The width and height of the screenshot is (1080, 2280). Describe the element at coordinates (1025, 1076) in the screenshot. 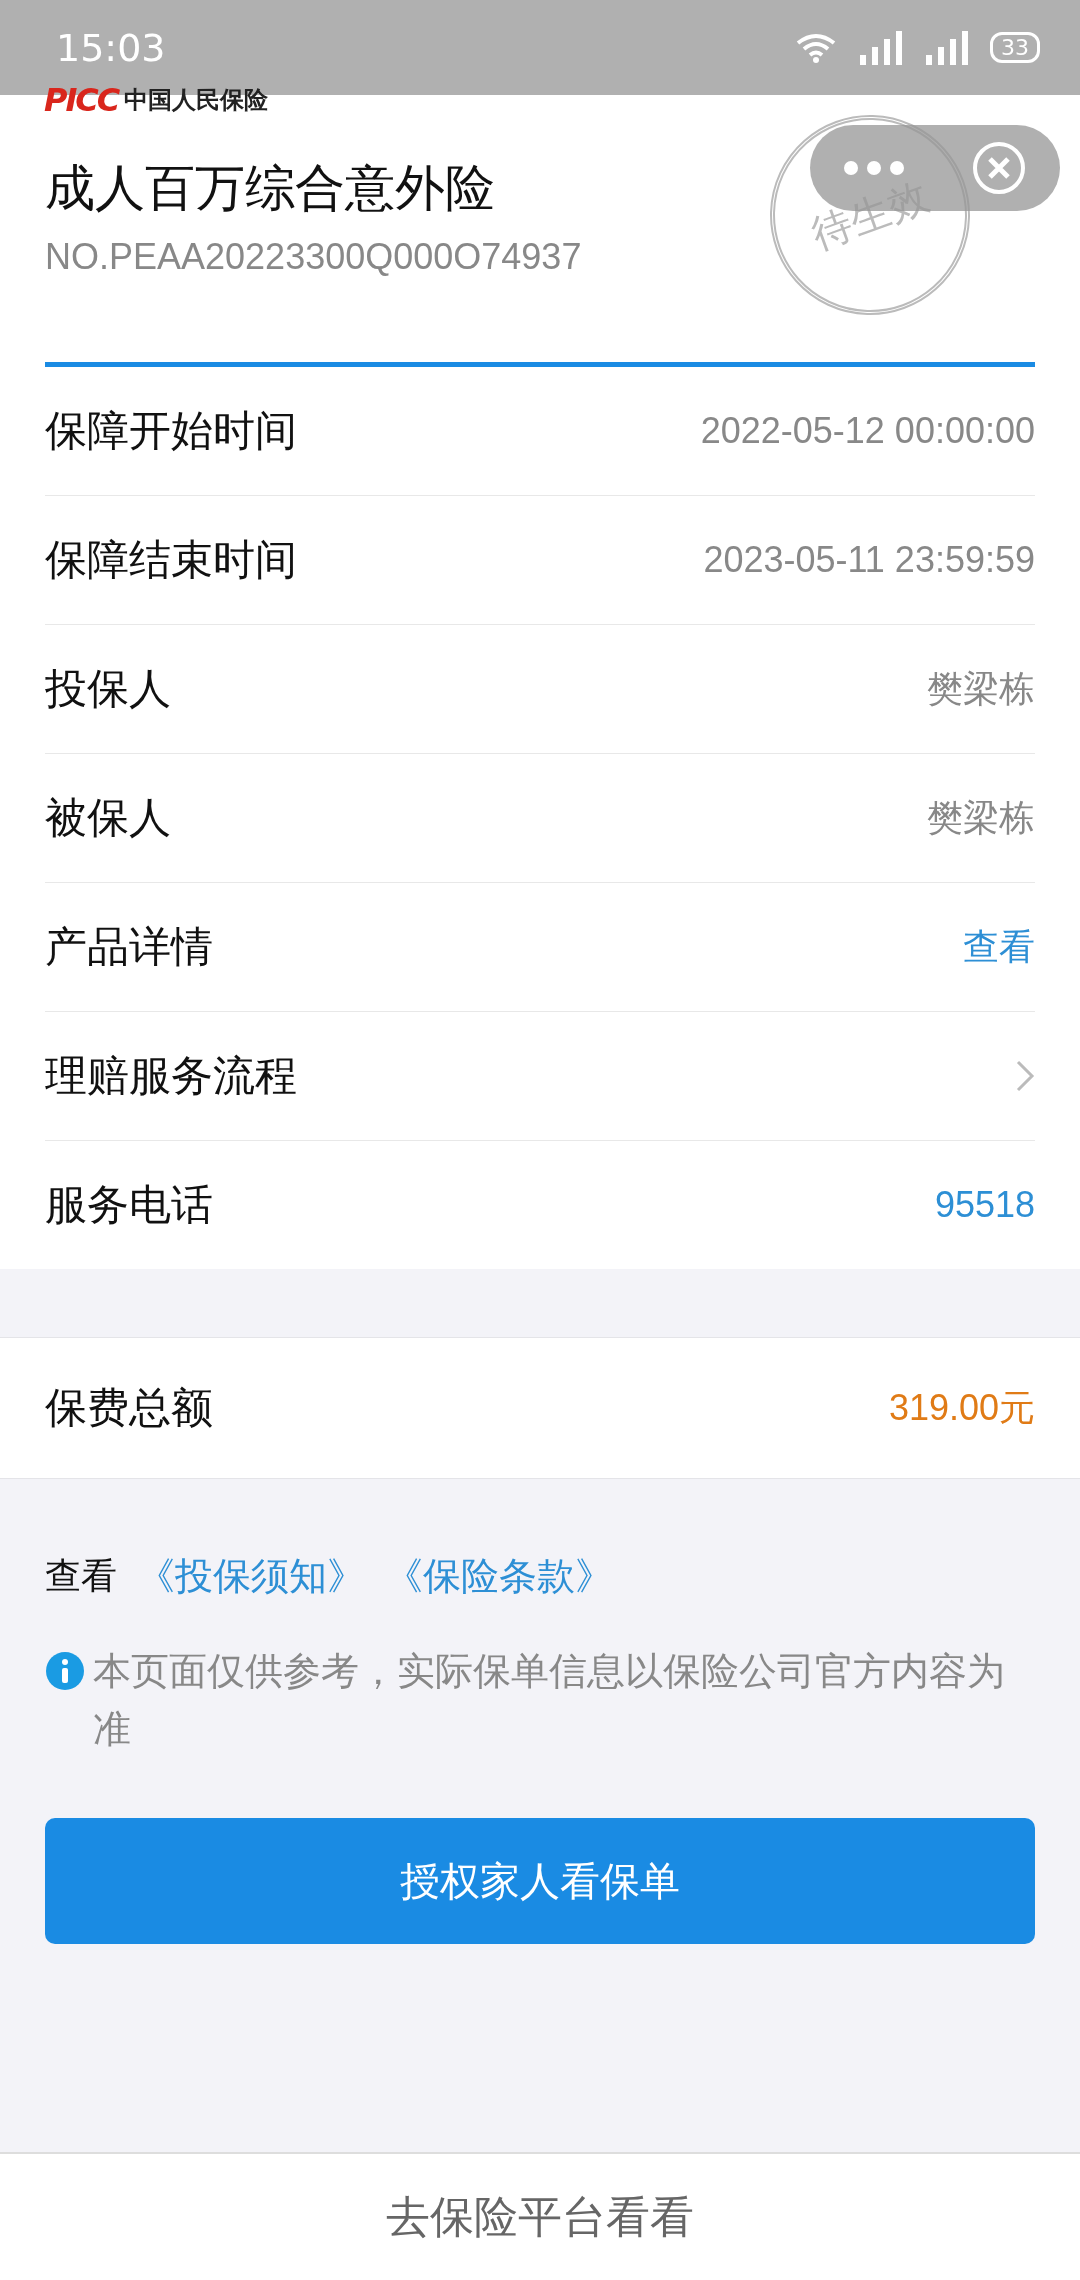

I see `chevron-right-icon` at that location.